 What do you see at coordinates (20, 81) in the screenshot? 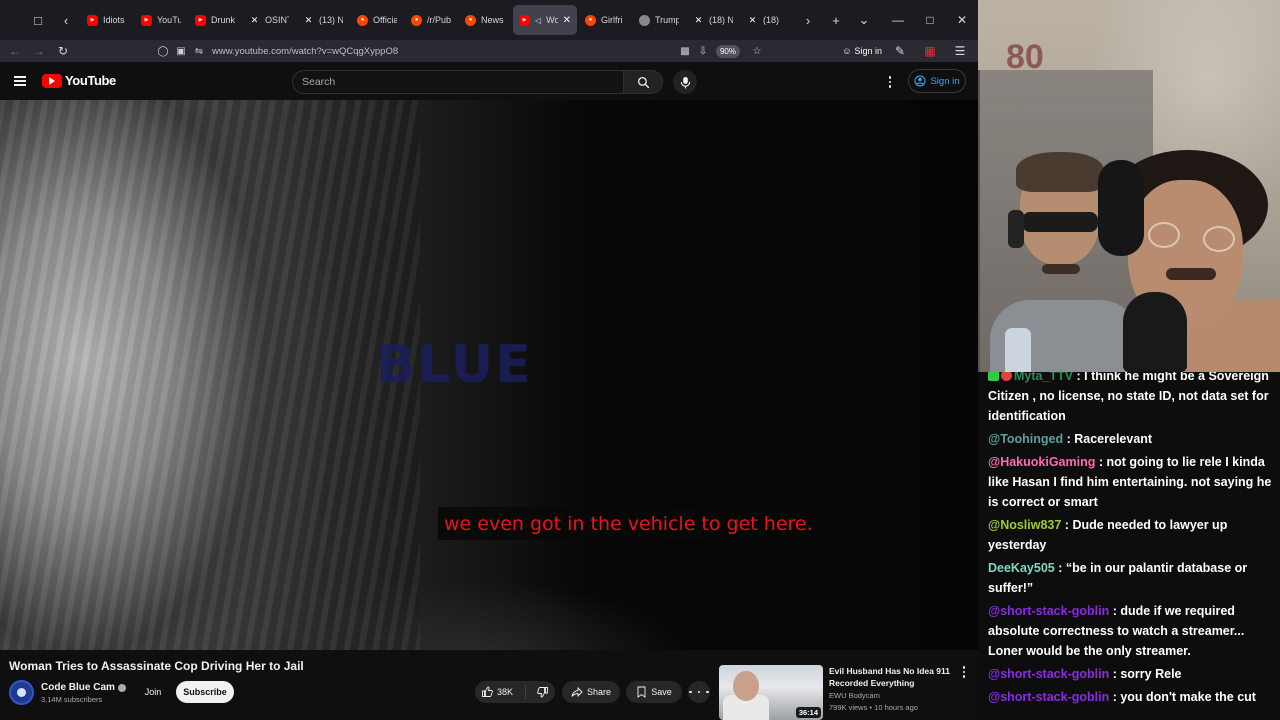
I see `guide-menu-icon` at bounding box center [20, 81].